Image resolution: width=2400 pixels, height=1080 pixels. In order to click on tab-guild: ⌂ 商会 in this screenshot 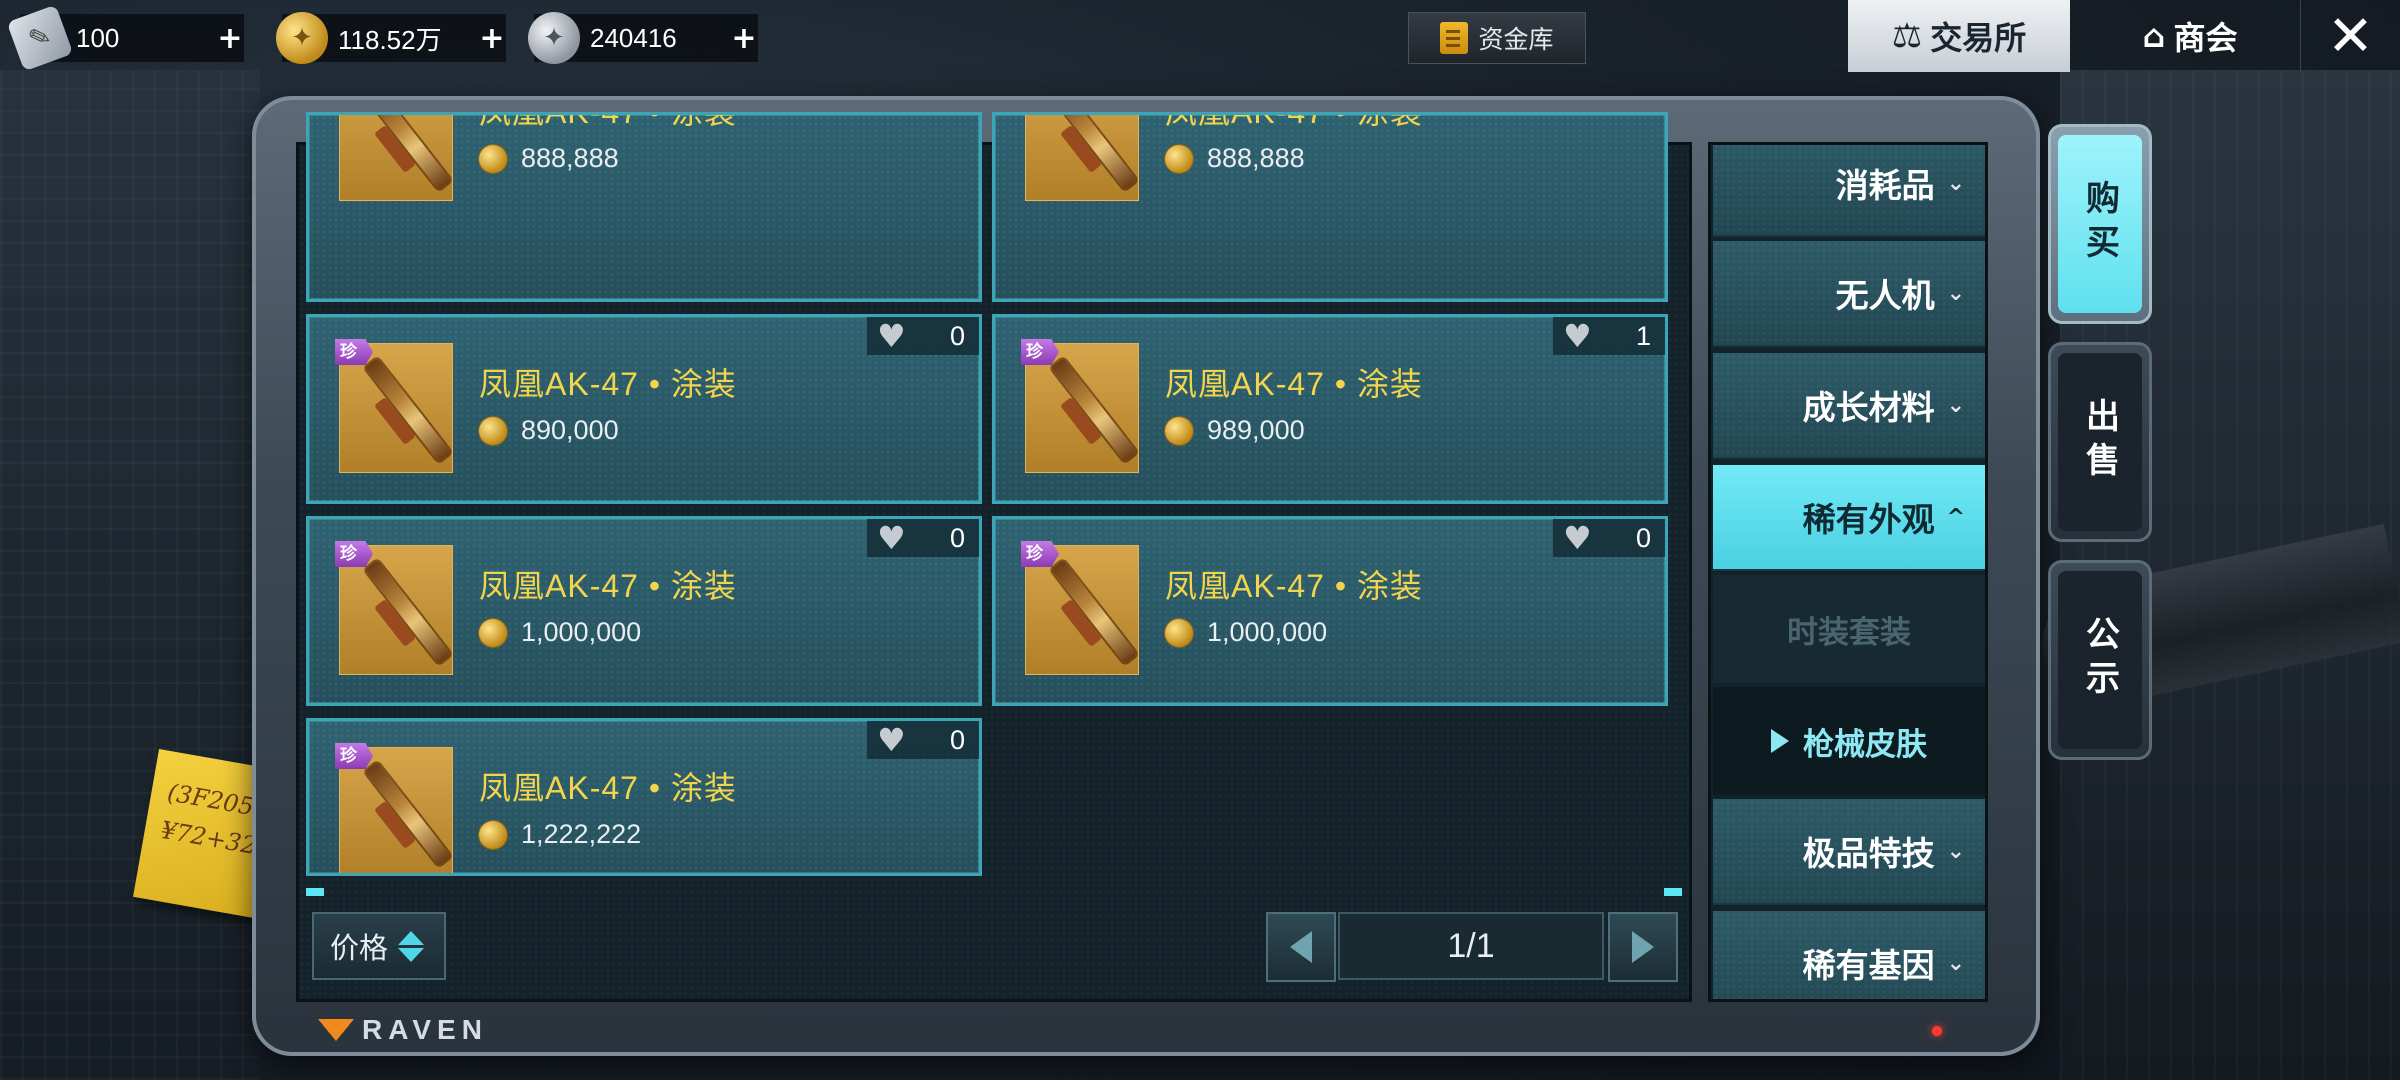, I will do `click(2190, 36)`.